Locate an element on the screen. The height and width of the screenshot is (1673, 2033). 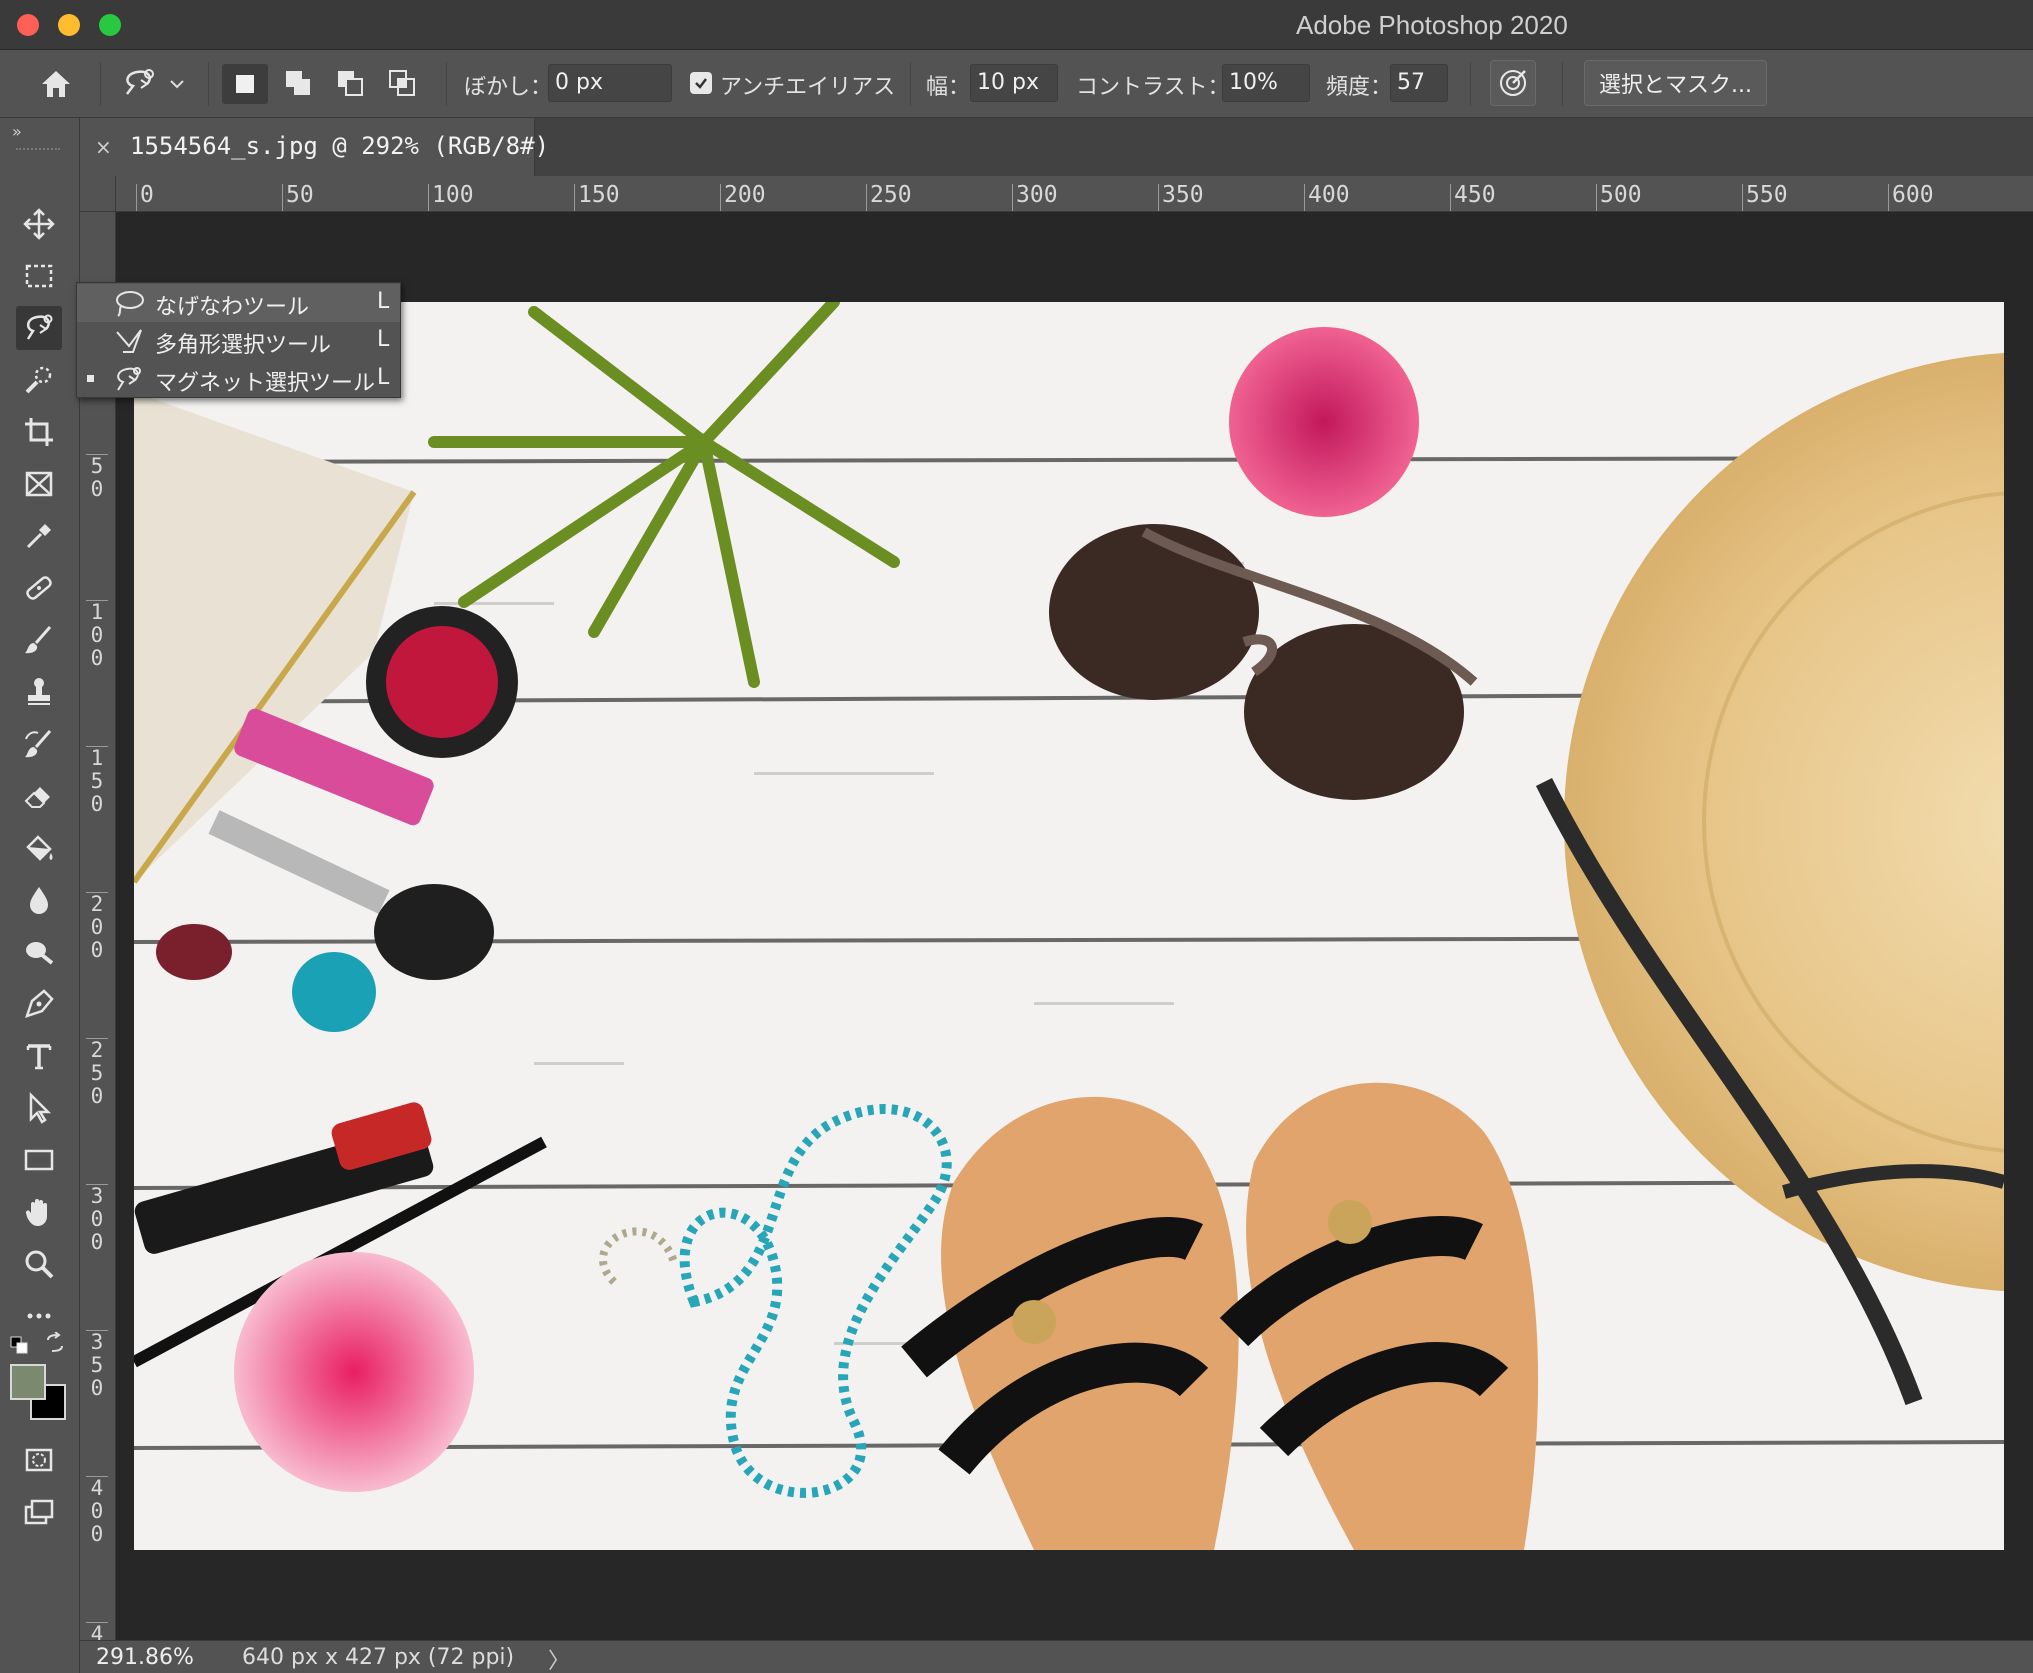
antialias-checkbox is located at coordinates (701, 83).